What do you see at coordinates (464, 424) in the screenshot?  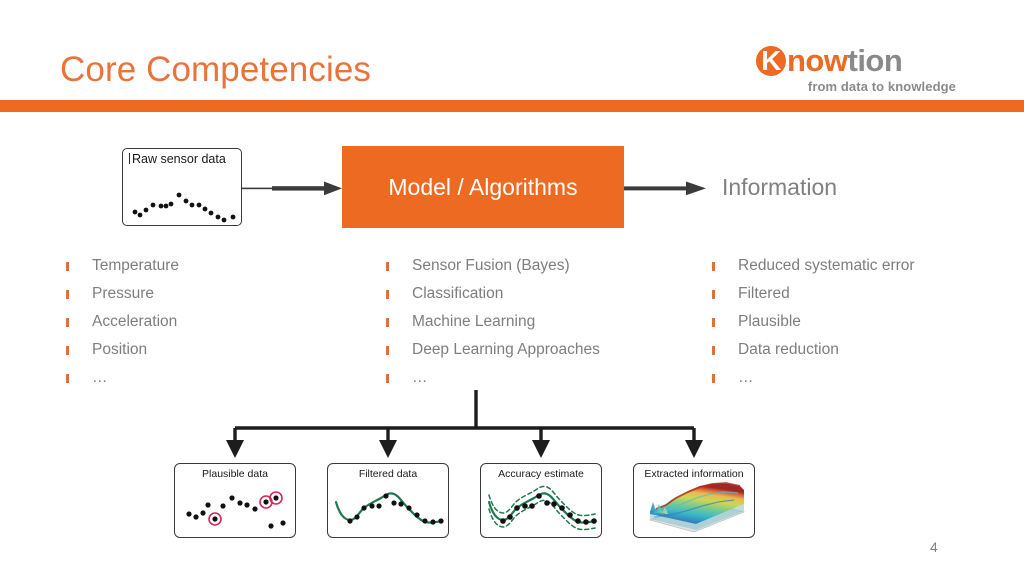 I see `connector-tree` at bounding box center [464, 424].